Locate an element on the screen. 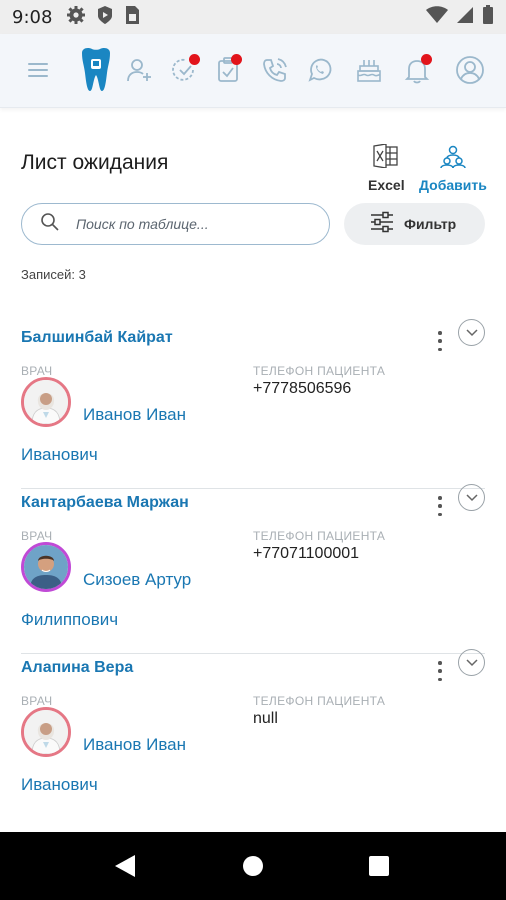  system-nav-bar is located at coordinates (253, 866).